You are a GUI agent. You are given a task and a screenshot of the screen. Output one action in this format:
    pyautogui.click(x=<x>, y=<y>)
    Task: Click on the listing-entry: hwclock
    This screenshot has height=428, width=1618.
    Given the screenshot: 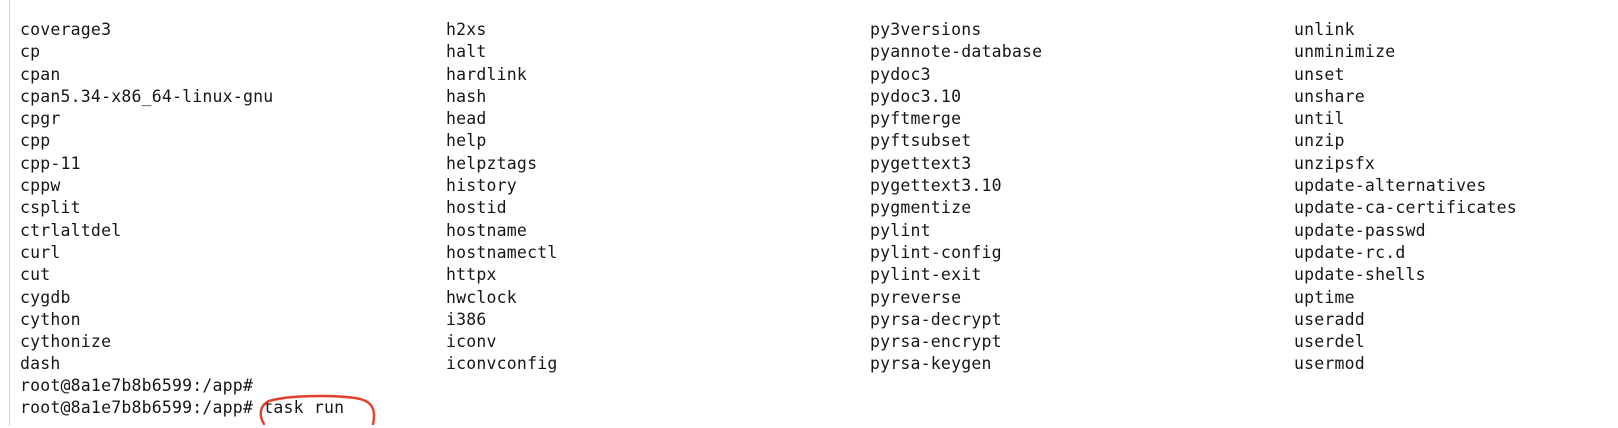 What is the action you would take?
    pyautogui.click(x=481, y=297)
    